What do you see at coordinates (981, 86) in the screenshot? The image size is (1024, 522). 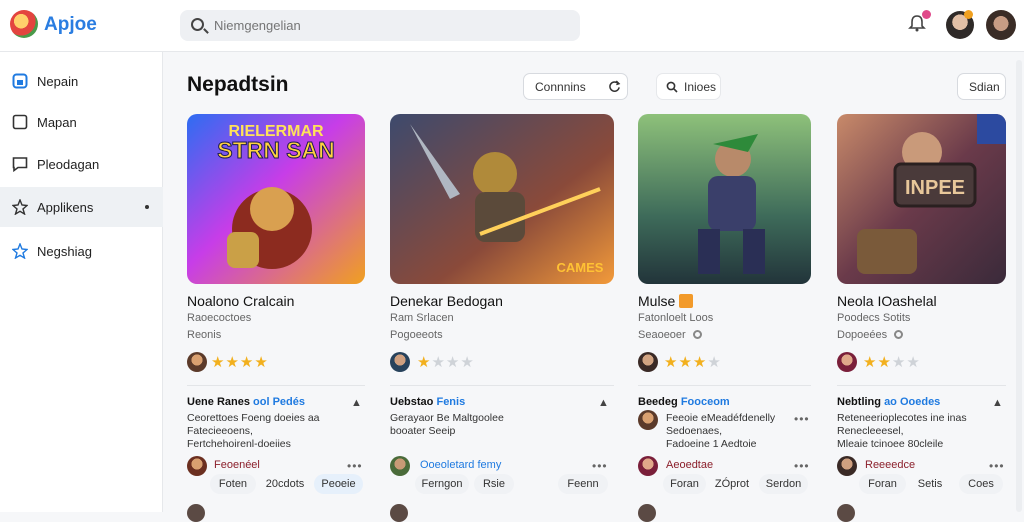 I see `save-button: Sdian` at bounding box center [981, 86].